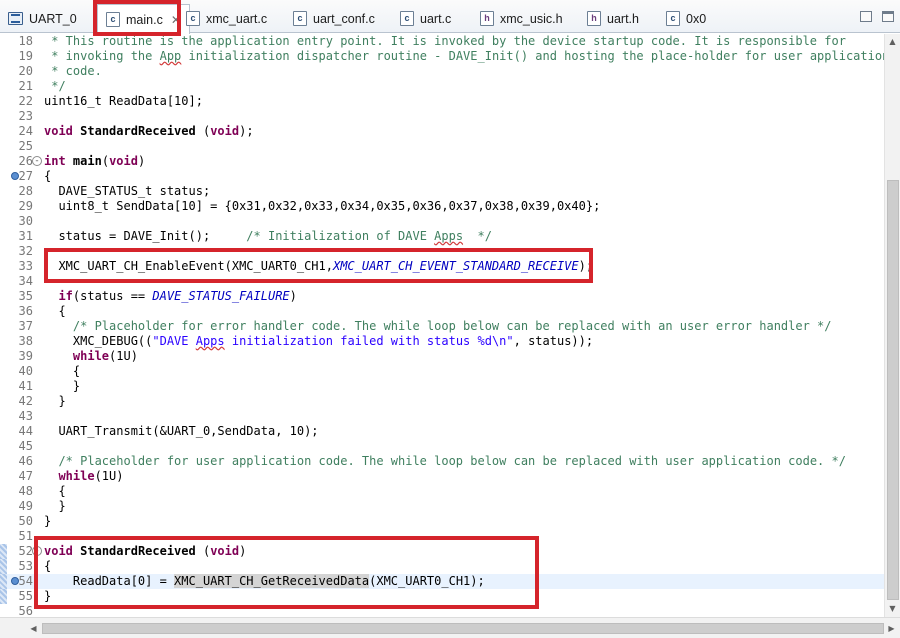 This screenshot has width=900, height=638. Describe the element at coordinates (442, 596) in the screenshot. I see `code-line: 55}` at that location.